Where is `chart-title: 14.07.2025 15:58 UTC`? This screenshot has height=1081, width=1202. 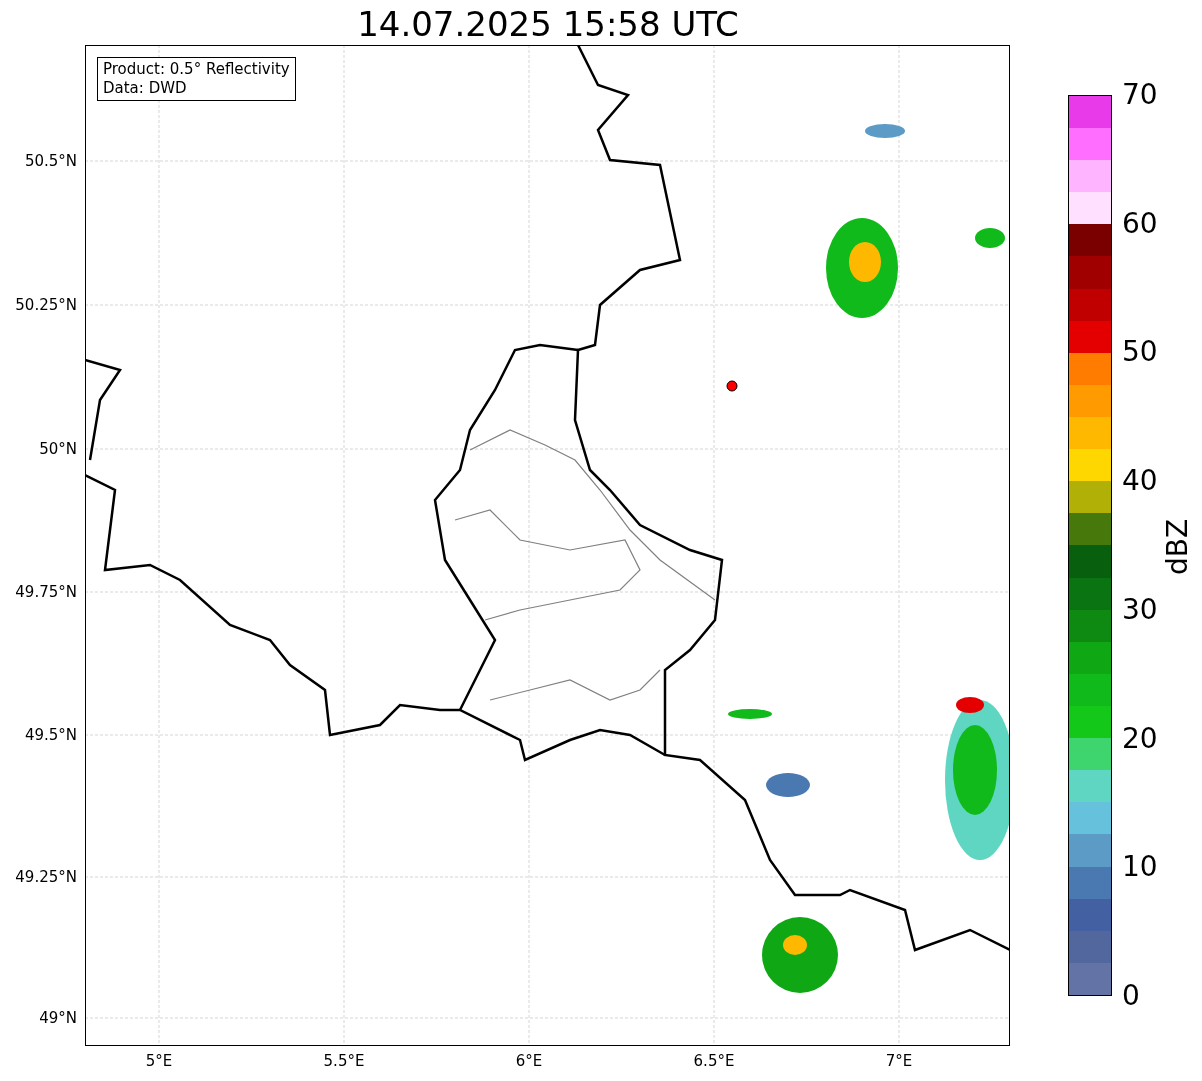 chart-title: 14.07.2025 15:58 UTC is located at coordinates (548, 24).